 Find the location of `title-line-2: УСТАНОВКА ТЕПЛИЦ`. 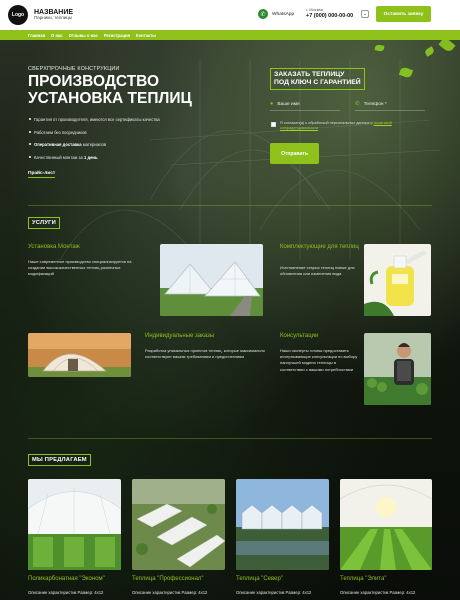

title-line-2: УСТАНОВКА ТЕПЛИЦ is located at coordinates (110, 98).